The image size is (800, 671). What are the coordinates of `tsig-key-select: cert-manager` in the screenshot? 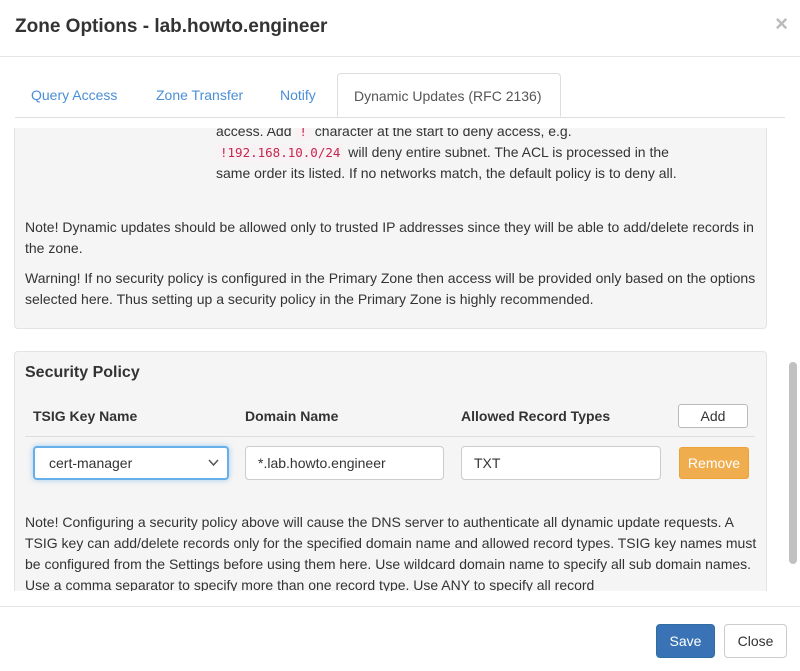 It's located at (131, 463).